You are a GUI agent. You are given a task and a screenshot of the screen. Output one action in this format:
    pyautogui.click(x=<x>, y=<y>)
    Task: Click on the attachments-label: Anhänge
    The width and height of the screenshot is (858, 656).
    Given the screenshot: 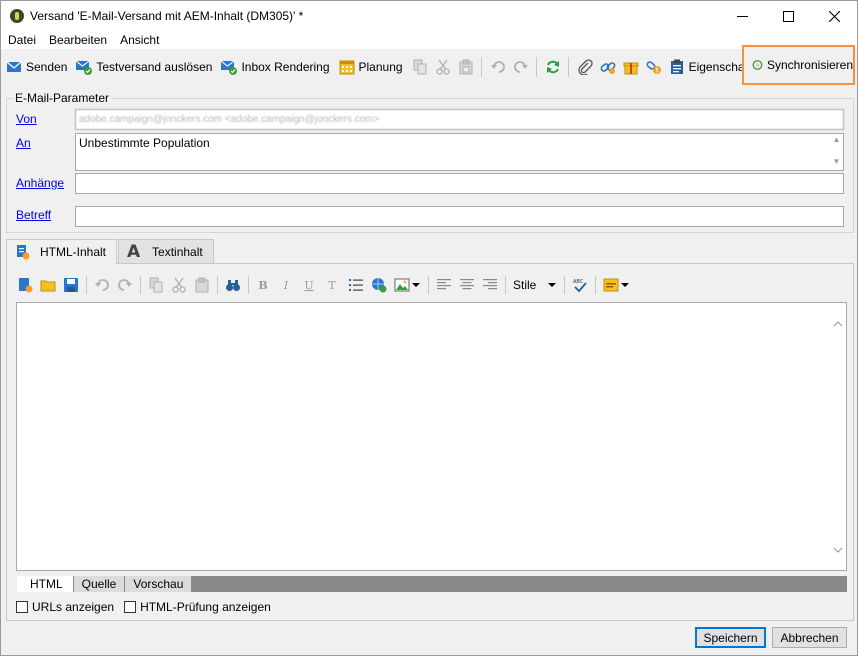 What is the action you would take?
    pyautogui.click(x=40, y=183)
    